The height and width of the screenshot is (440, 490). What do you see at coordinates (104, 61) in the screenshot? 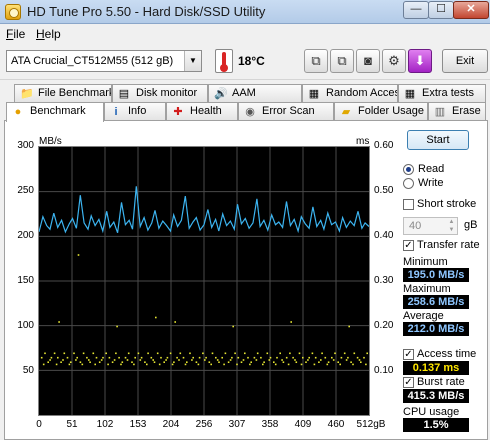
I see `drive-dropdown: ATA Crucial_CT512M55 (512 gB) ▼` at bounding box center [104, 61].